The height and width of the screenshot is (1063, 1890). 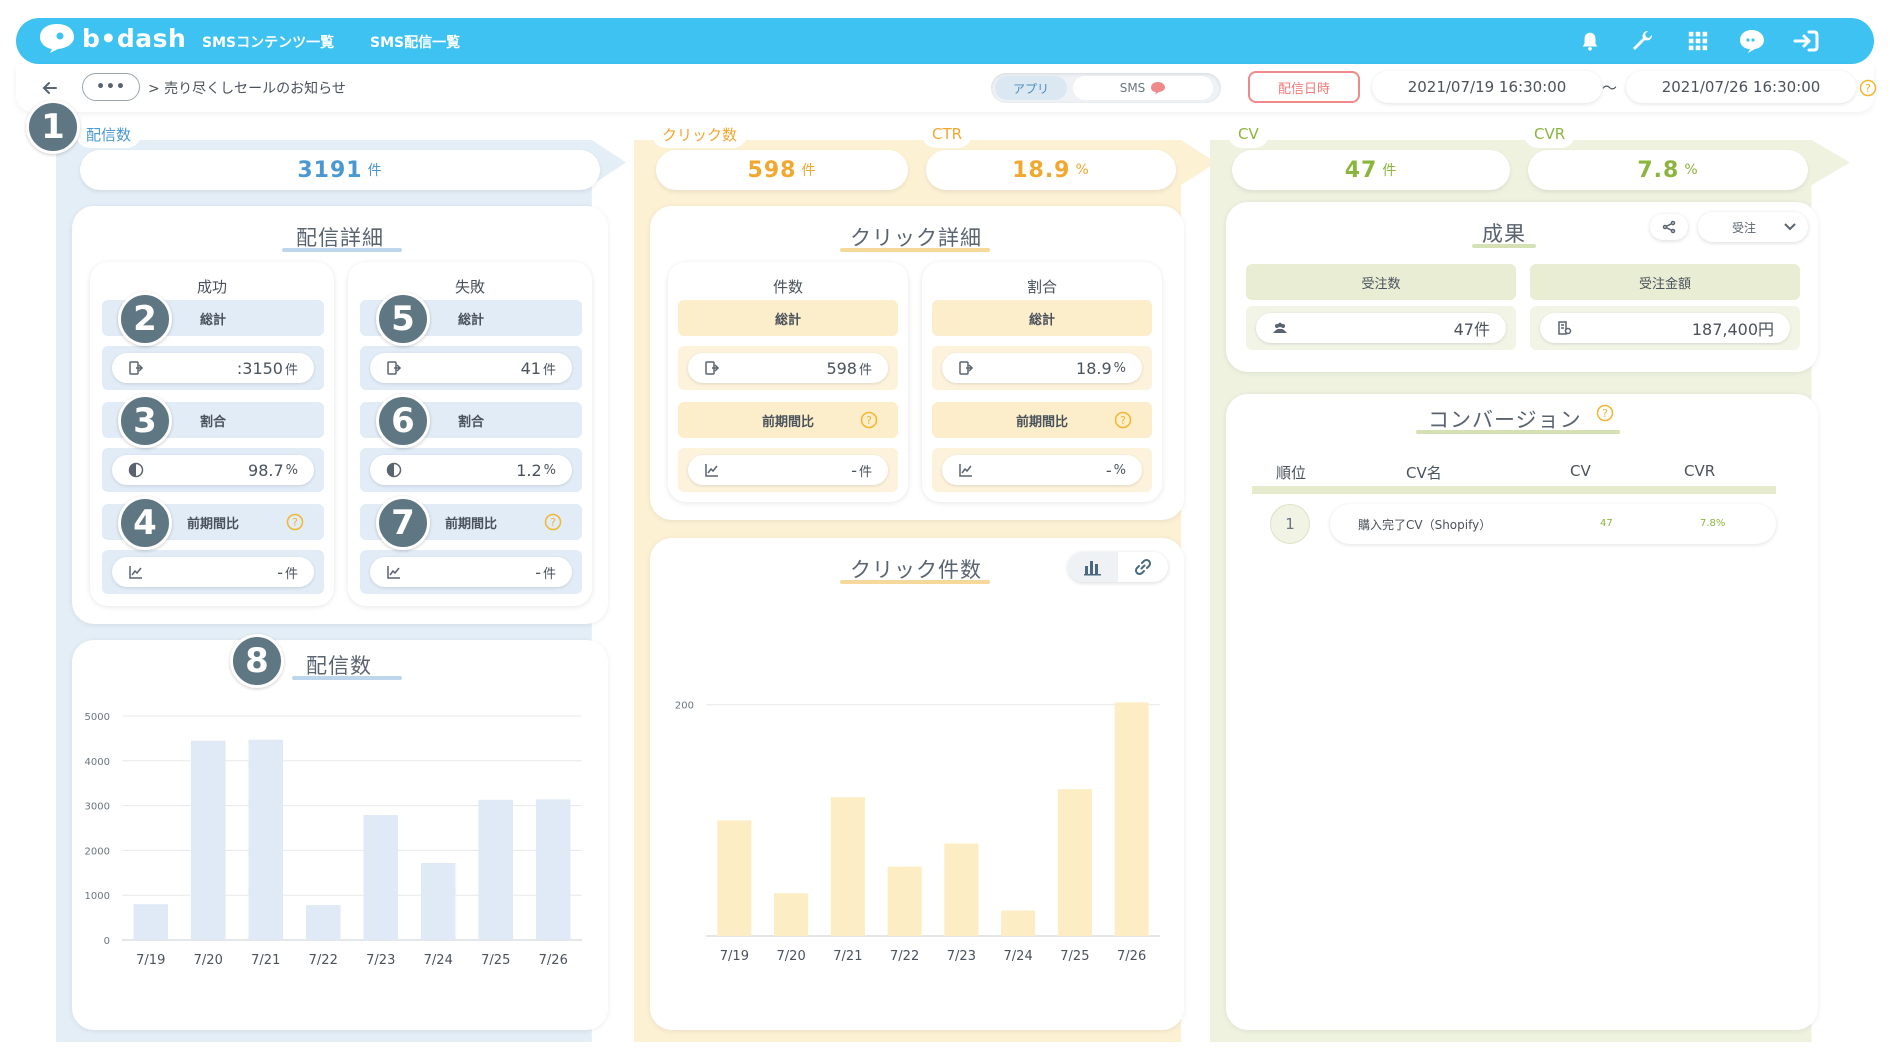 What do you see at coordinates (1424, 473) in the screenshot?
I see `cv-col-name: CV名` at bounding box center [1424, 473].